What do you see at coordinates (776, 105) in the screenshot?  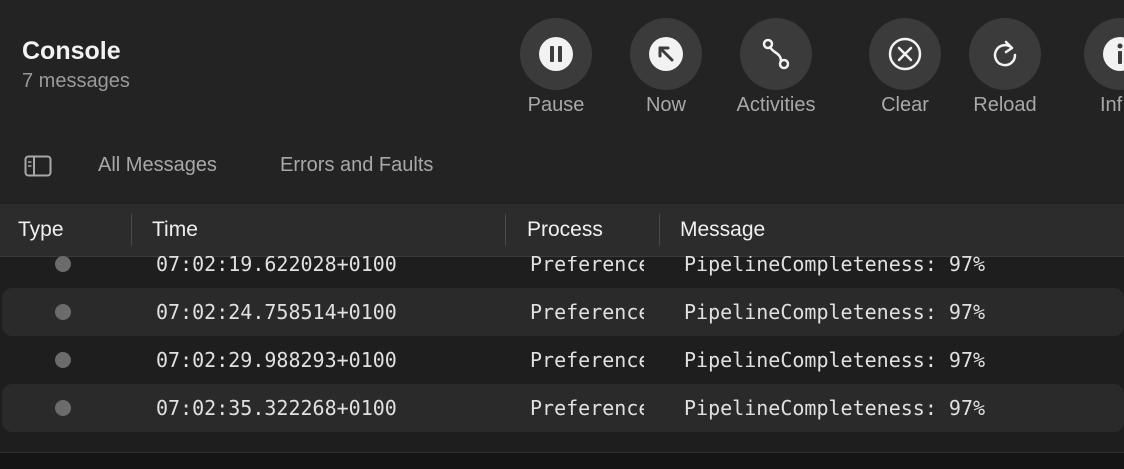 I see `activities-label: Activities` at bounding box center [776, 105].